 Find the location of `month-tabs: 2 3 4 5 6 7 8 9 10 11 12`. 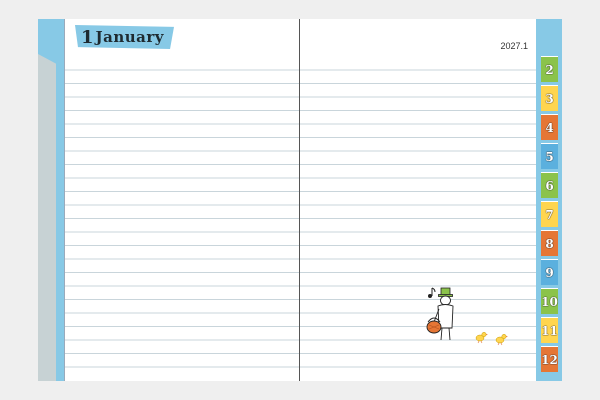

month-tabs: 2 3 4 5 6 7 8 9 10 11 12 is located at coordinates (549, 200).